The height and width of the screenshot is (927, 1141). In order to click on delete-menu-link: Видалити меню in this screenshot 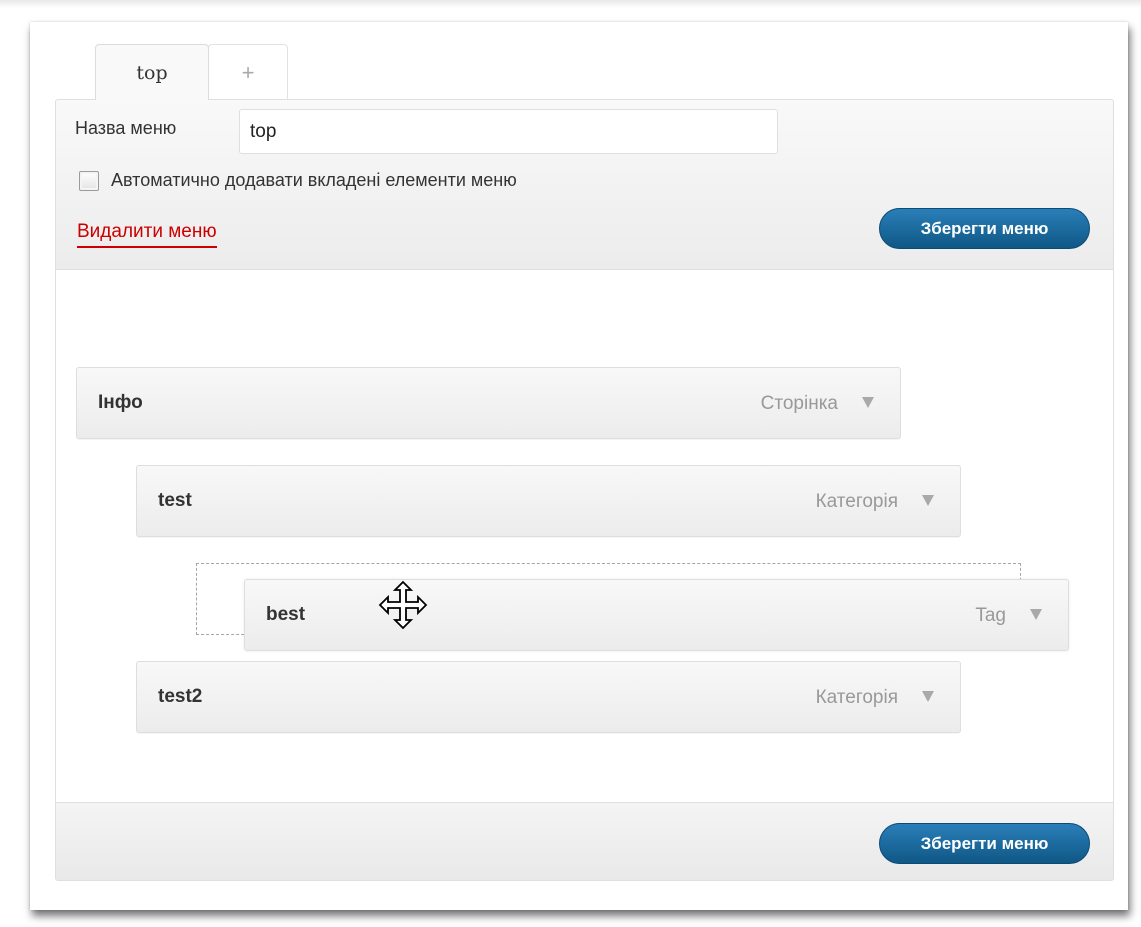, I will do `click(147, 234)`.